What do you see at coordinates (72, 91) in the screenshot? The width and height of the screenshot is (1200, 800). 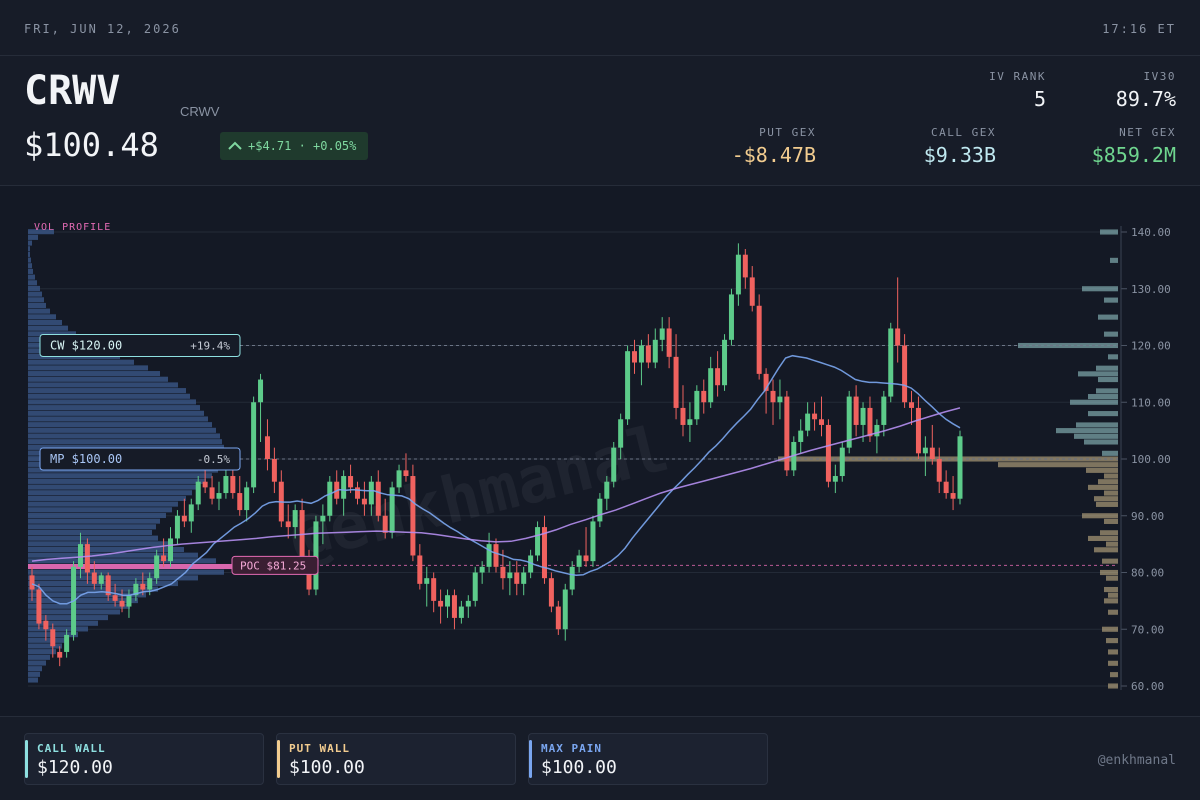 I see `ticker-symbol: CRWV` at bounding box center [72, 91].